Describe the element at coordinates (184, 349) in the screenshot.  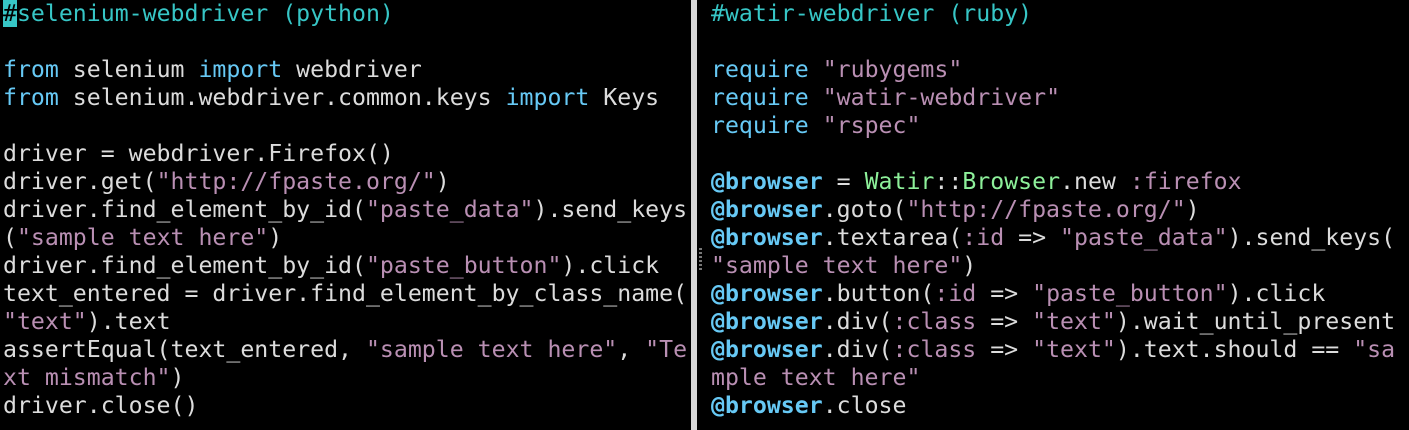
I see `code-token-default: assertEqual(text_entered,` at that location.